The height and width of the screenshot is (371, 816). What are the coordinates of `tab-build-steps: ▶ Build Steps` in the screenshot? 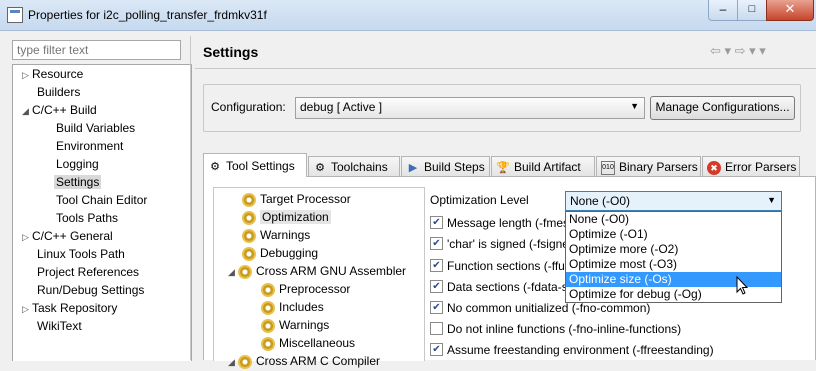 It's located at (445, 166).